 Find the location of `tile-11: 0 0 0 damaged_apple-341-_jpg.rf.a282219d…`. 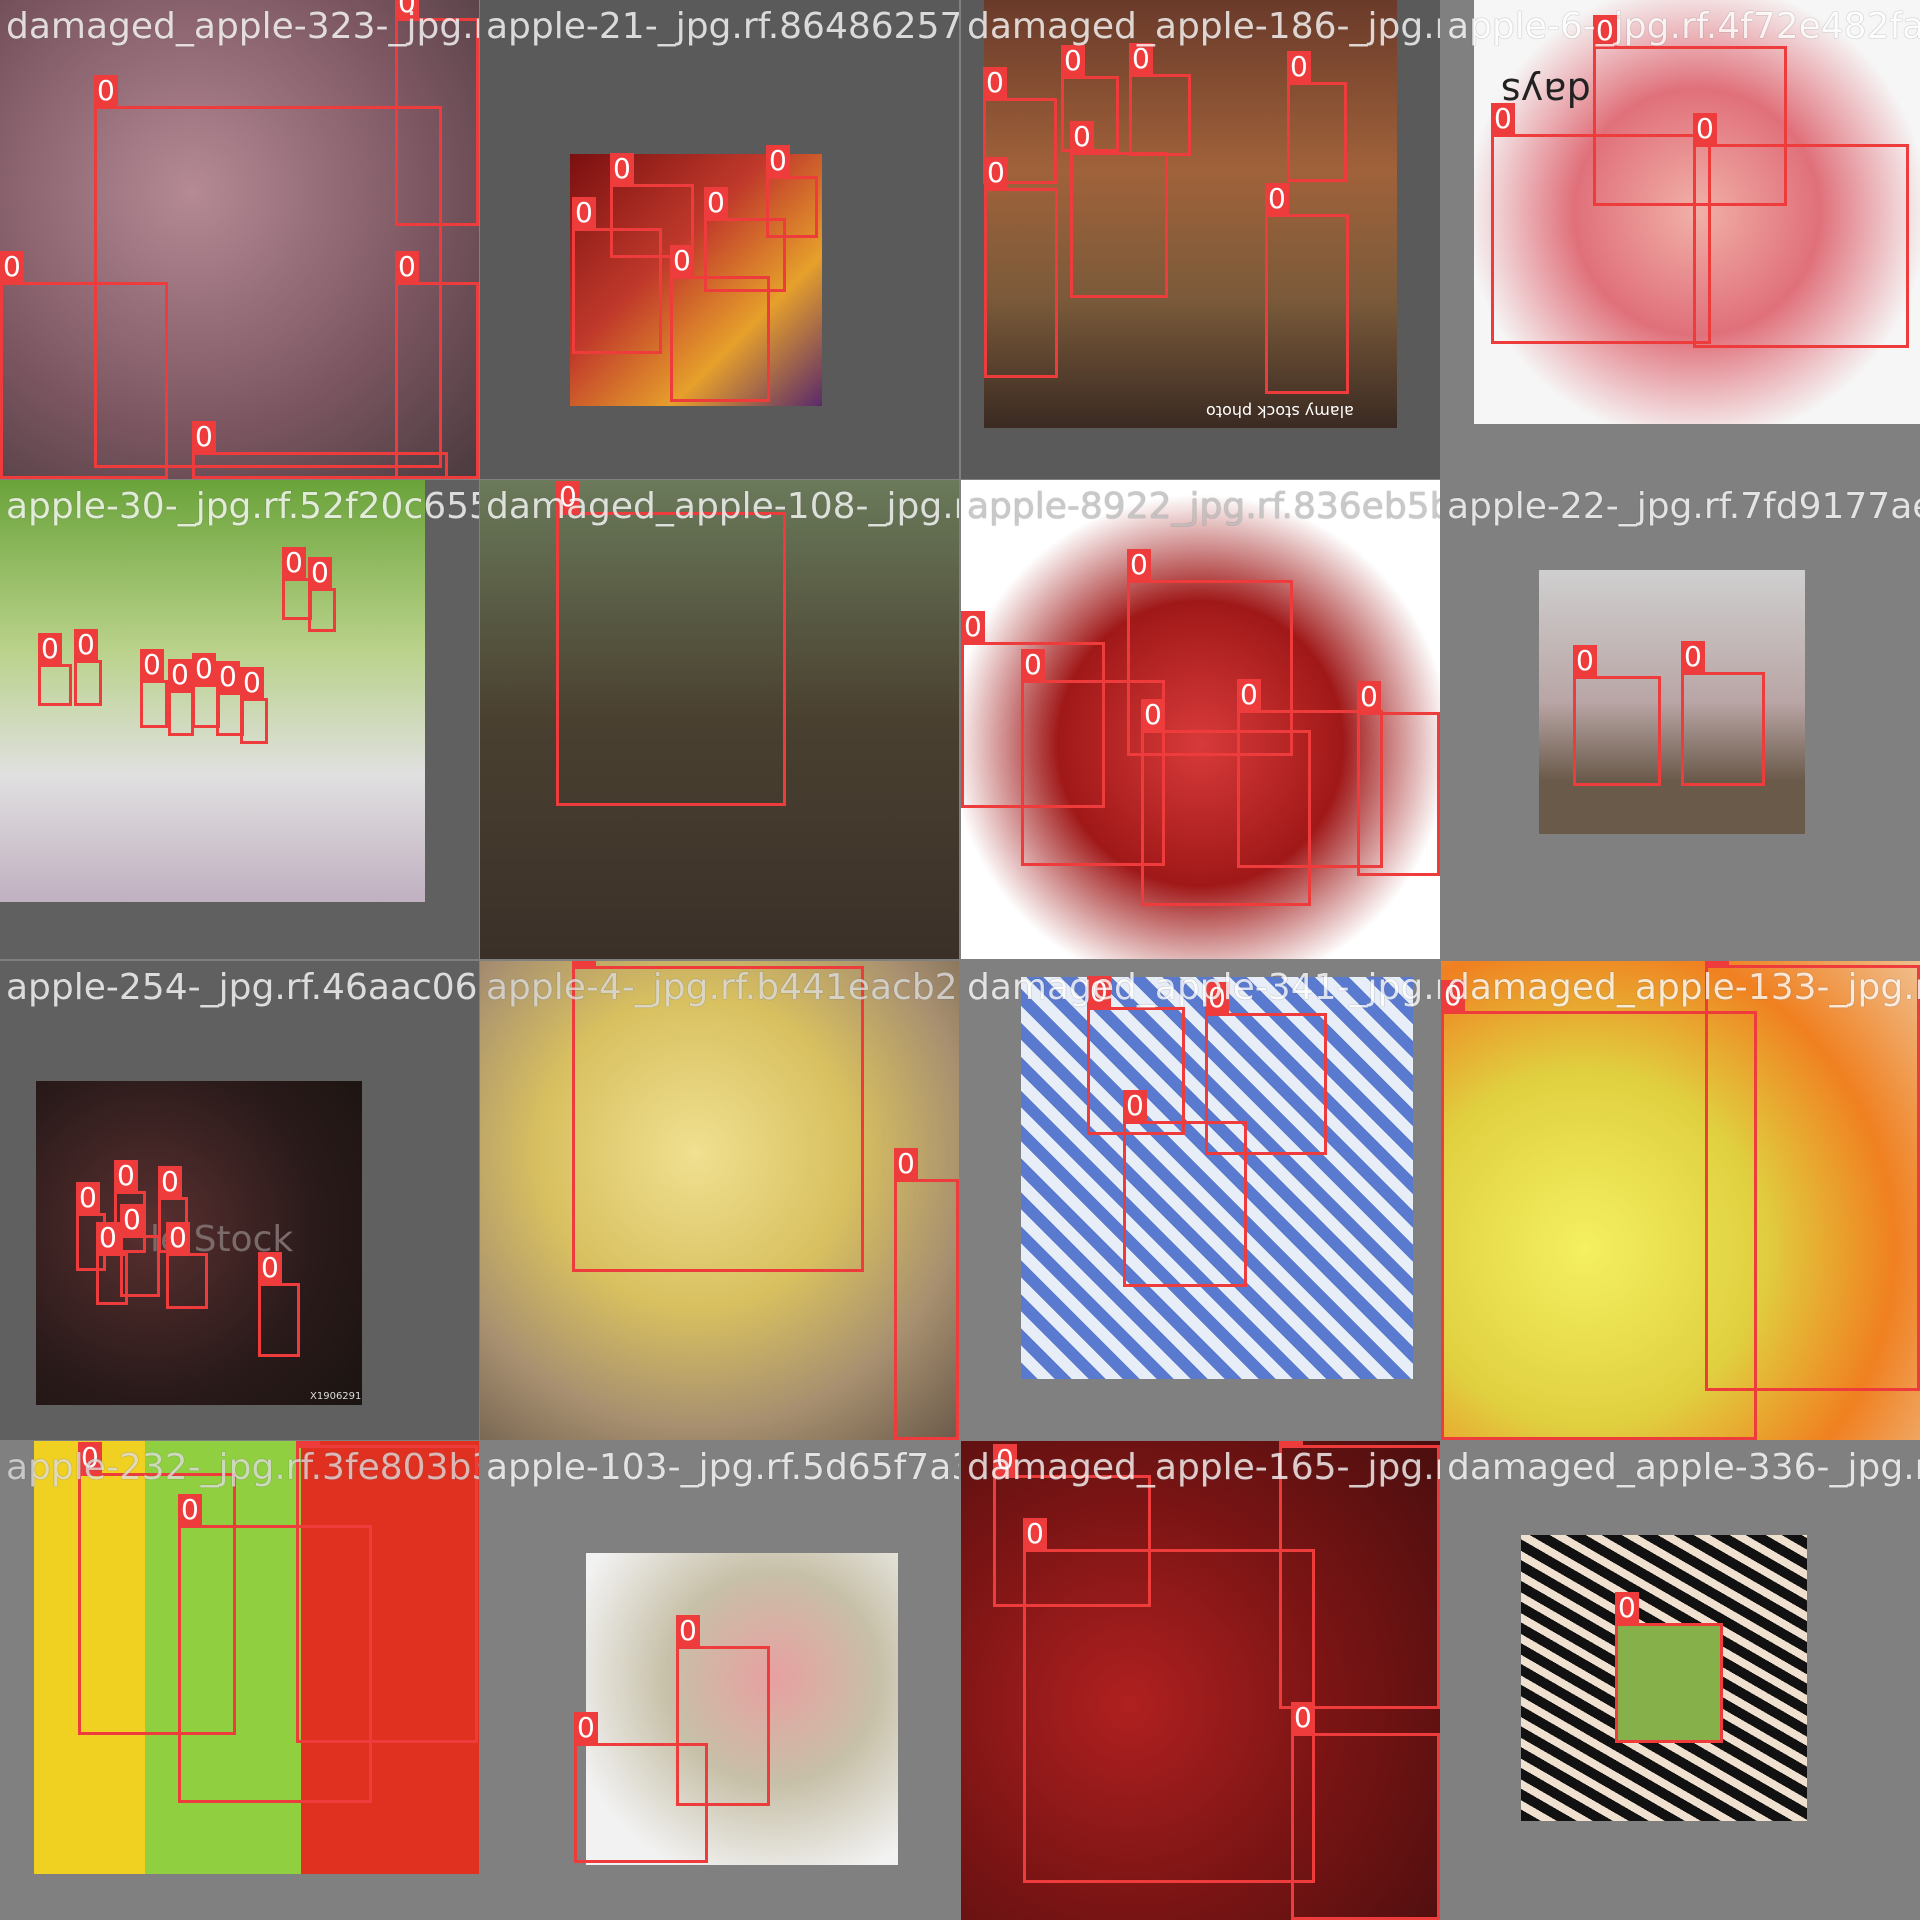

tile-11: 0 0 0 damaged_apple-341-_jpg.rf.a282219d… is located at coordinates (1200, 1200).